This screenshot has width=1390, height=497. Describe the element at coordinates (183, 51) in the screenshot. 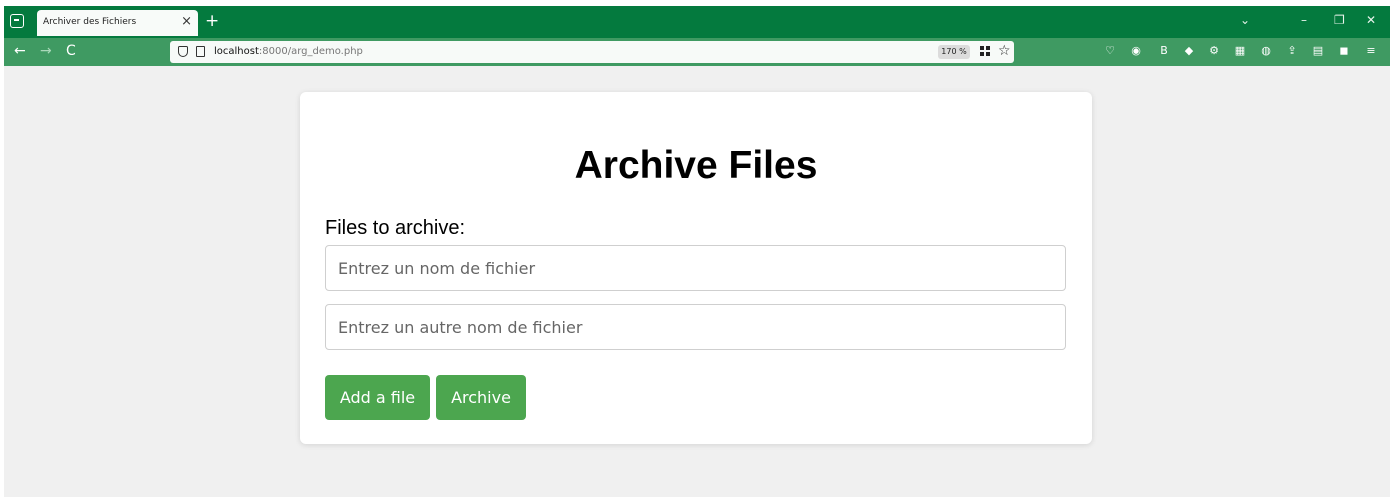

I see `tracking-protection-icon` at that location.